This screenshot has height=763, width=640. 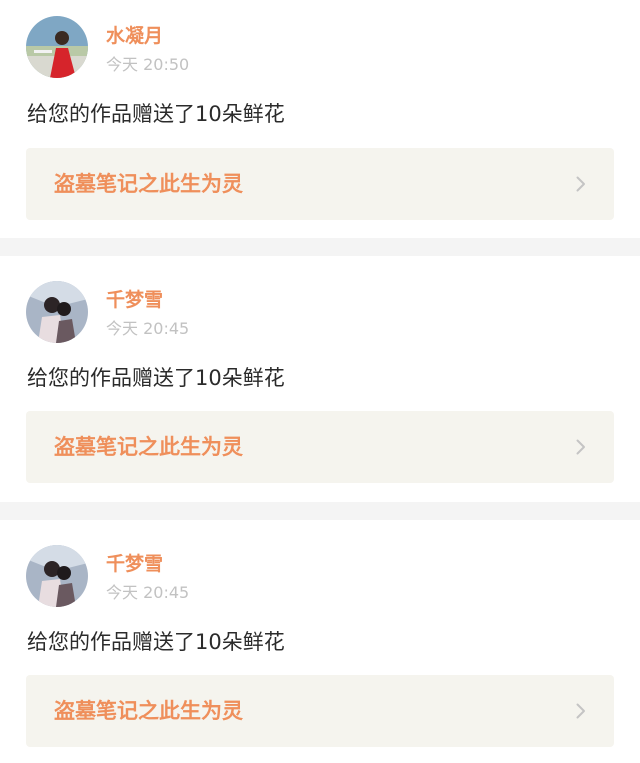 What do you see at coordinates (148, 64) in the screenshot?
I see `timestamp: 今天 20:50` at bounding box center [148, 64].